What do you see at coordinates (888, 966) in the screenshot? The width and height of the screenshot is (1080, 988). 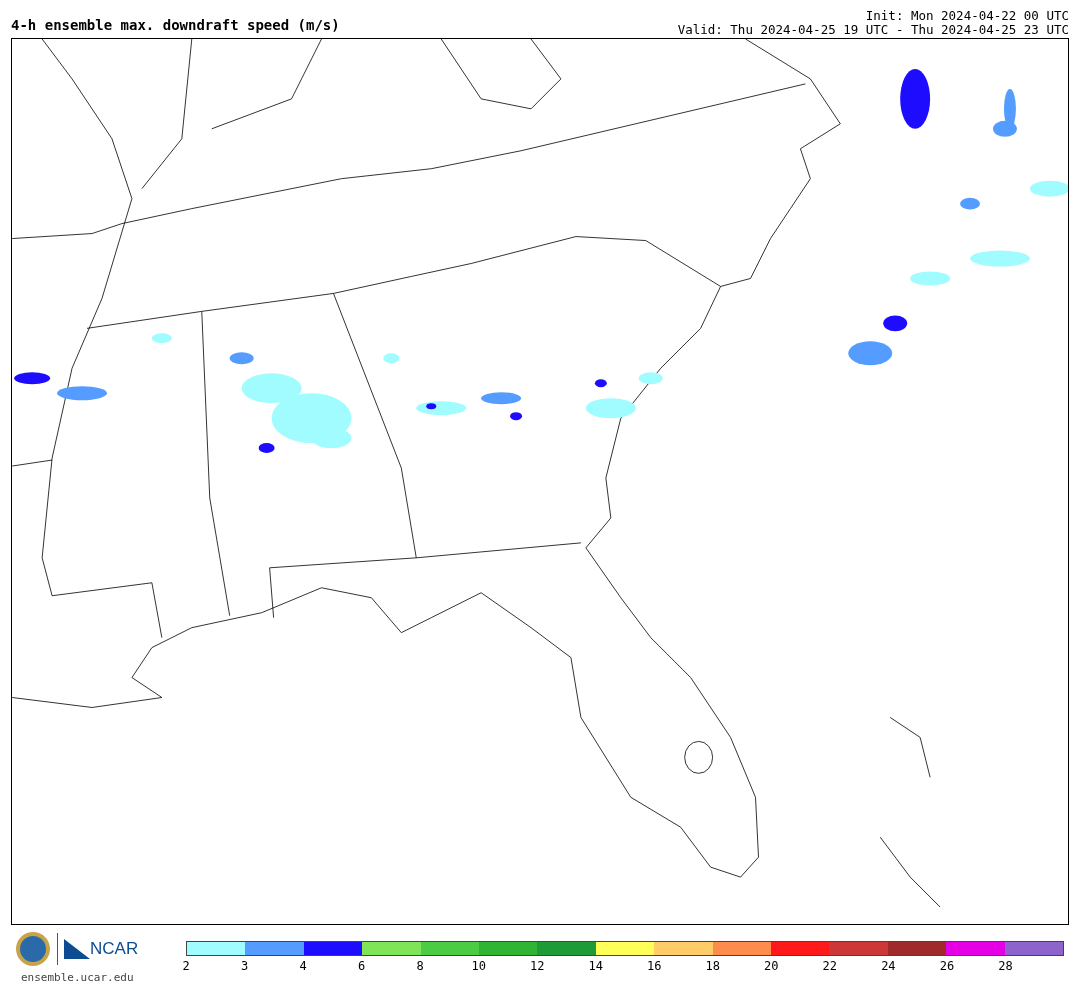 I see `colorbar-tick-label: 24` at bounding box center [888, 966].